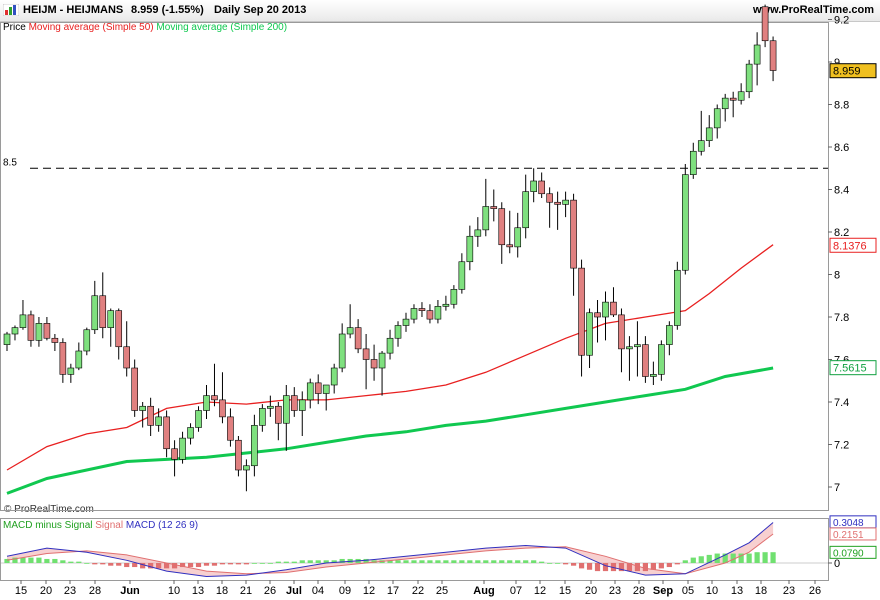 This screenshot has width=880, height=600. Describe the element at coordinates (848, 523) in the screenshot. I see `macd-last-value: 0.3048` at that location.